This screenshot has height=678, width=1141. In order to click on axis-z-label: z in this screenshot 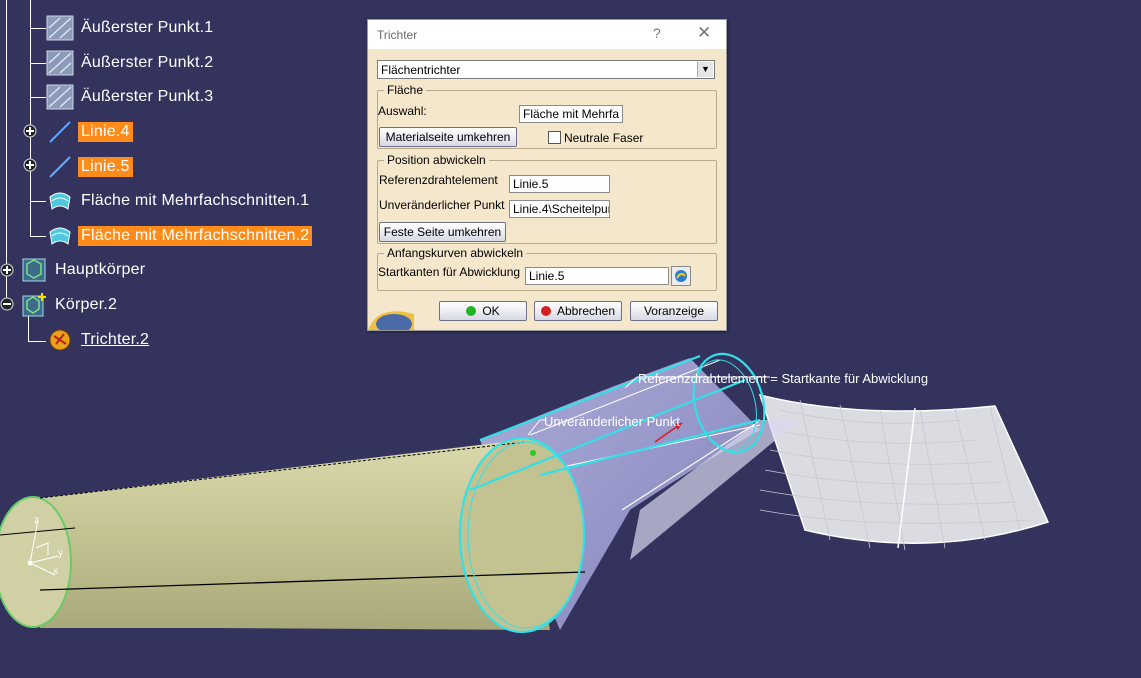, I will do `click(36, 520)`.